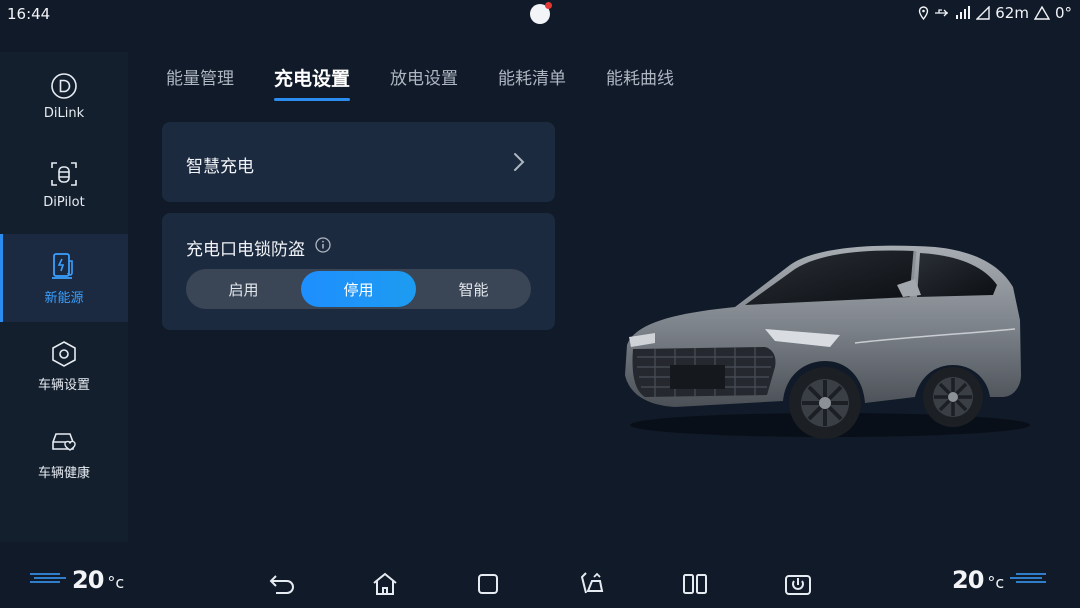  Describe the element at coordinates (963, 13) in the screenshot. I see `signal-icon` at that location.